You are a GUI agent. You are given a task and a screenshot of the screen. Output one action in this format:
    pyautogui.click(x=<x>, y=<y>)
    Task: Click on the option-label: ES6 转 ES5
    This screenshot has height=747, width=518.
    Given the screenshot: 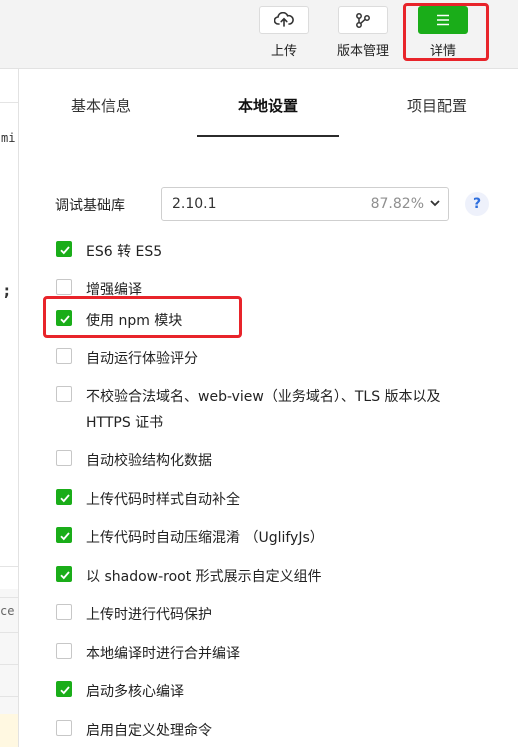 What is the action you would take?
    pyautogui.click(x=124, y=252)
    